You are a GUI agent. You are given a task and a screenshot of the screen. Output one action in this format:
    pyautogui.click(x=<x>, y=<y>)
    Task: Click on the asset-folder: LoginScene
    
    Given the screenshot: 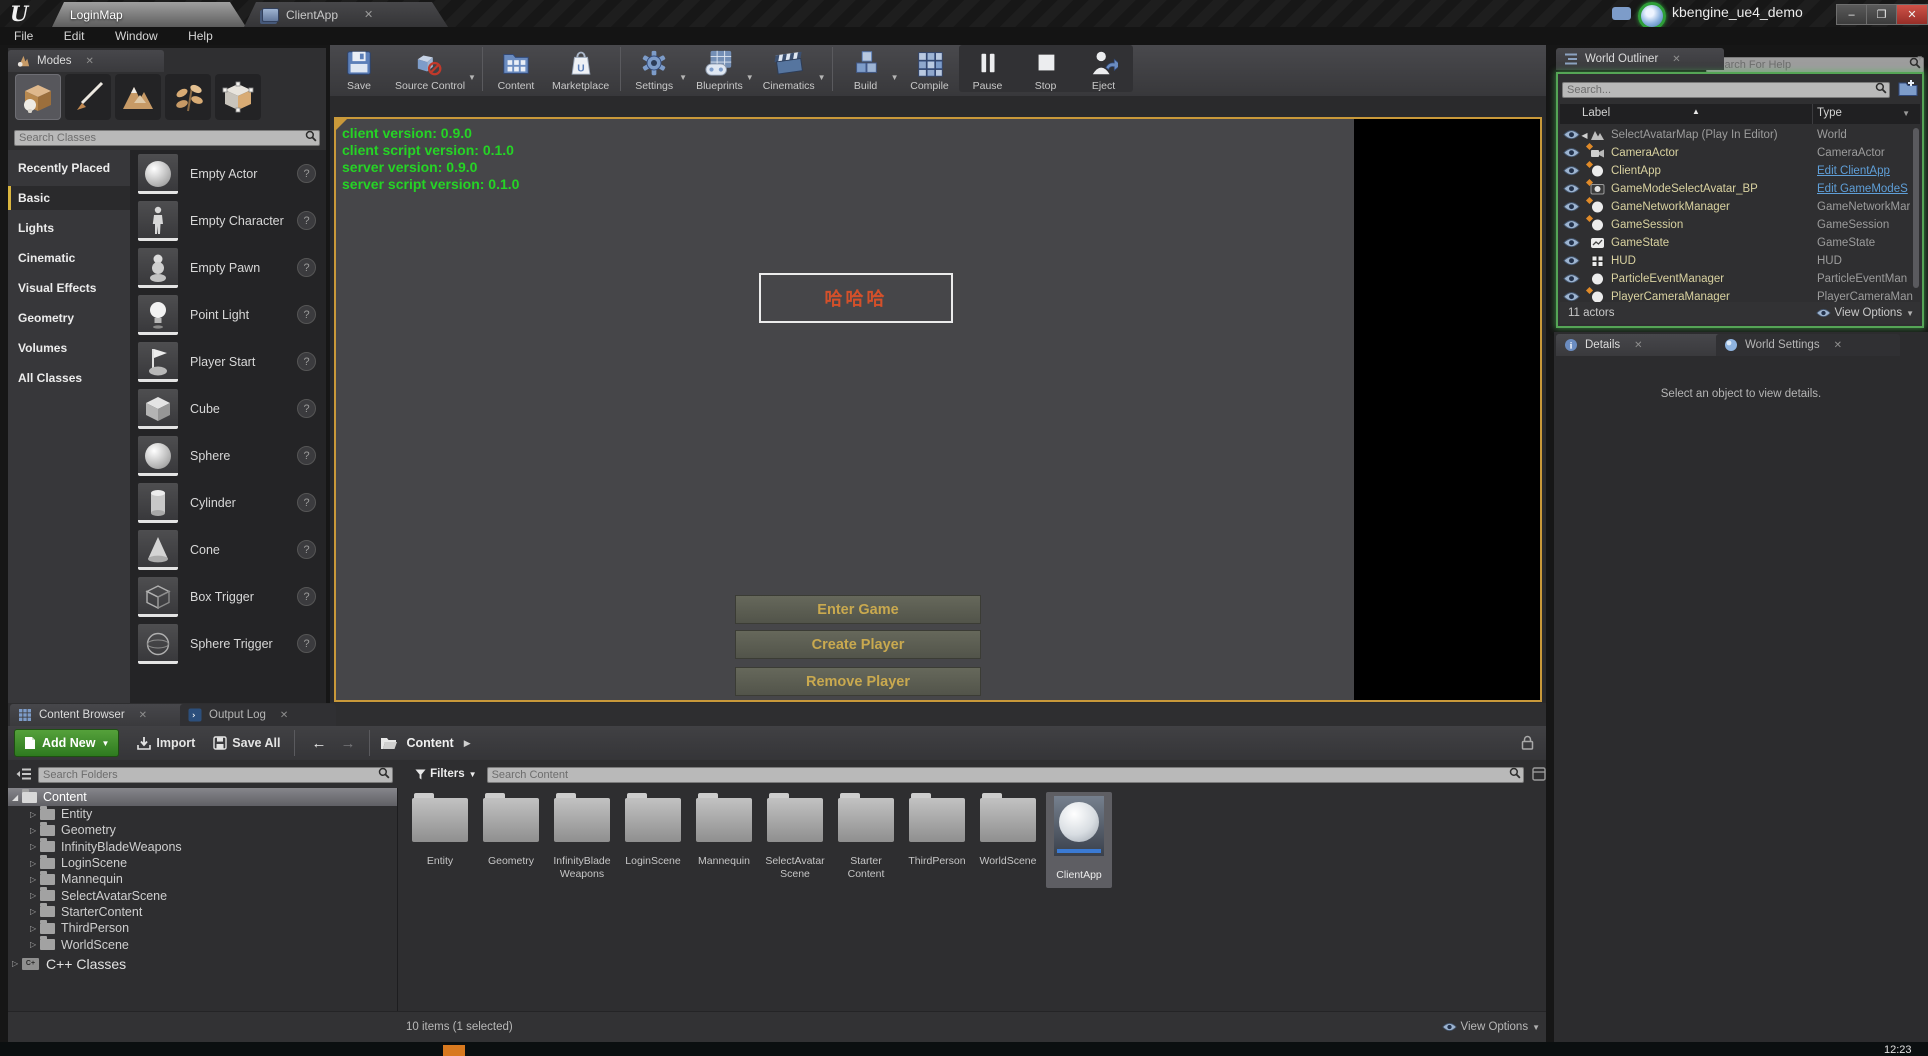 What is the action you would take?
    pyautogui.click(x=653, y=830)
    